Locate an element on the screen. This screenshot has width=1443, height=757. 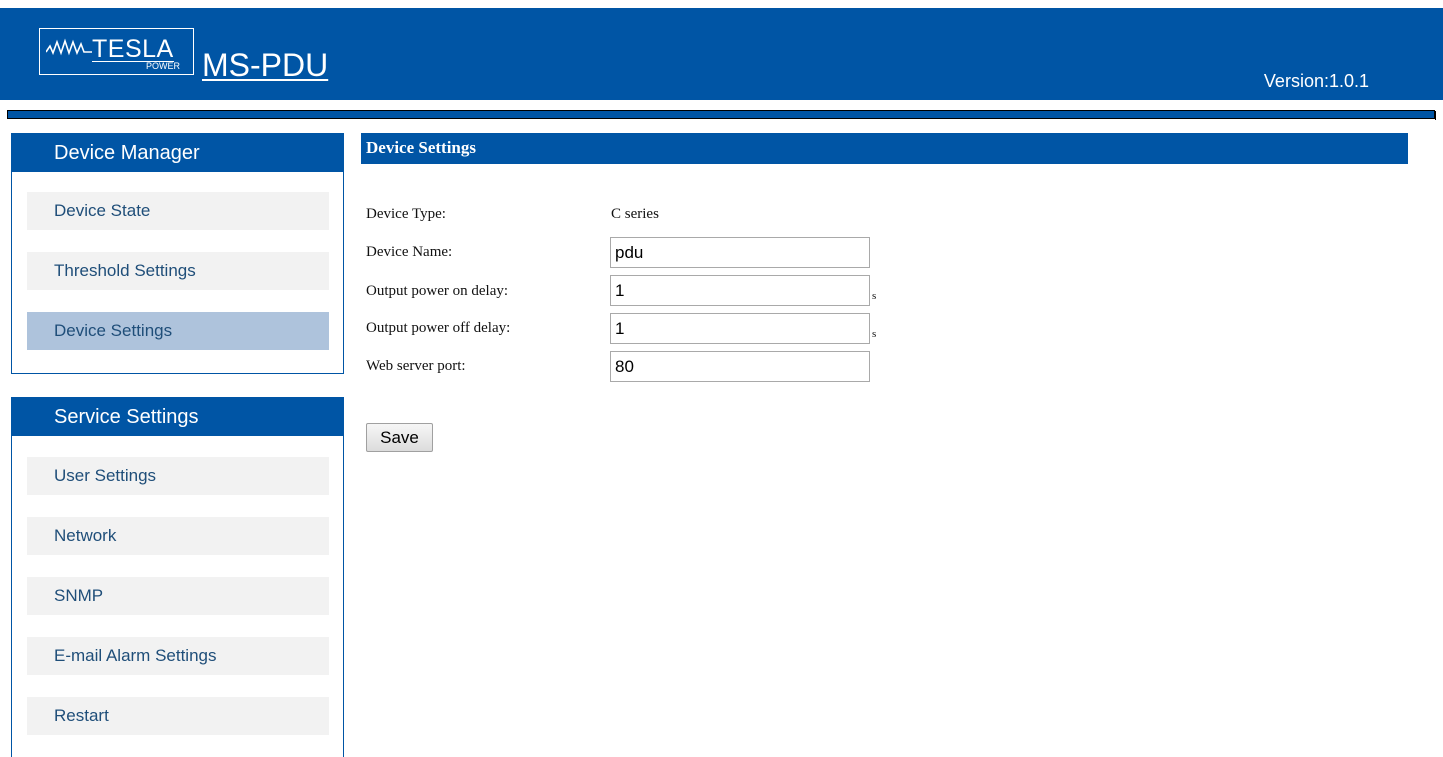
product-name-link: MS-PDU is located at coordinates (265, 65).